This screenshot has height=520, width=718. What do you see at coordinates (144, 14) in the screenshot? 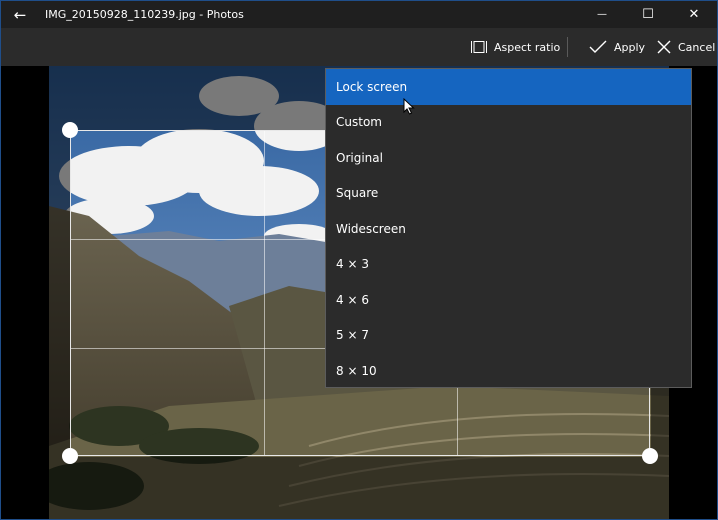
I see `window-title: IMG_20150928_110239.jpg - Photos` at bounding box center [144, 14].